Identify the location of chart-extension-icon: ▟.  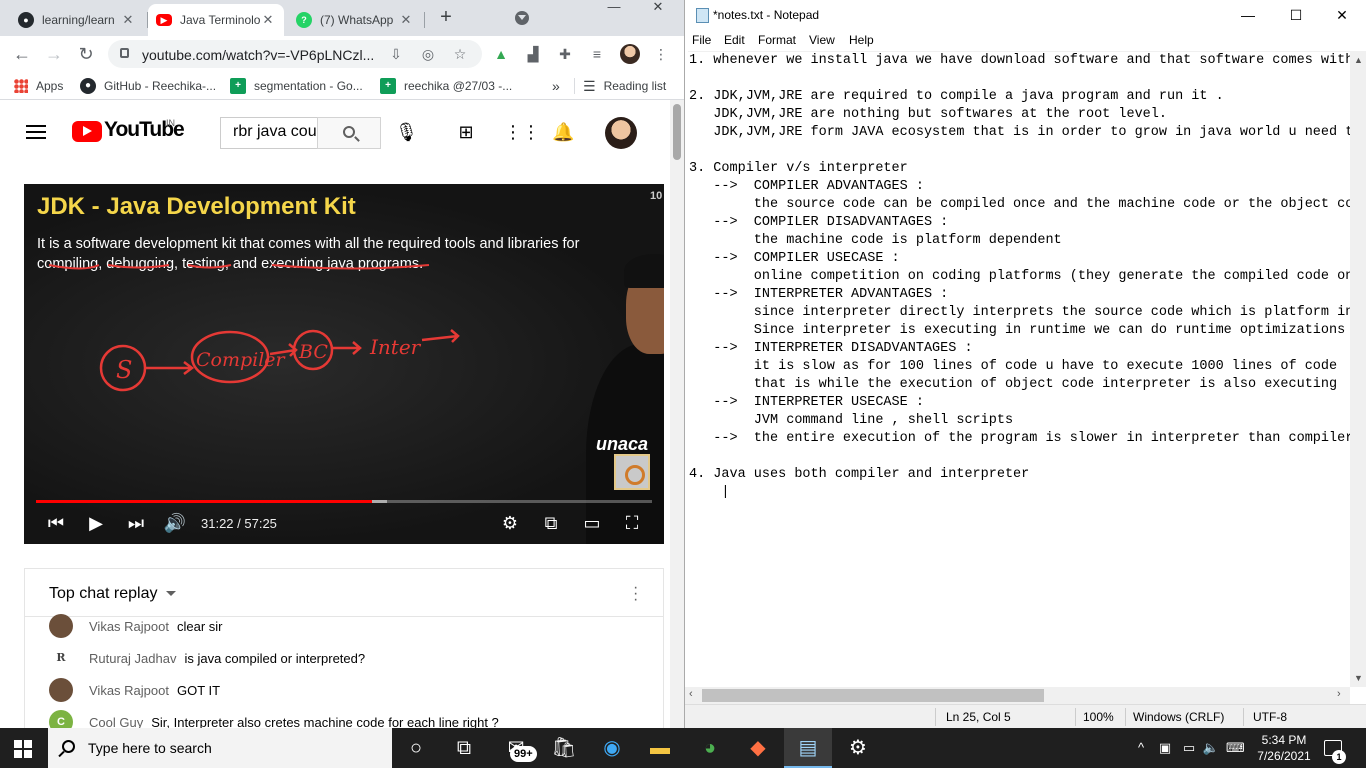
(533, 54).